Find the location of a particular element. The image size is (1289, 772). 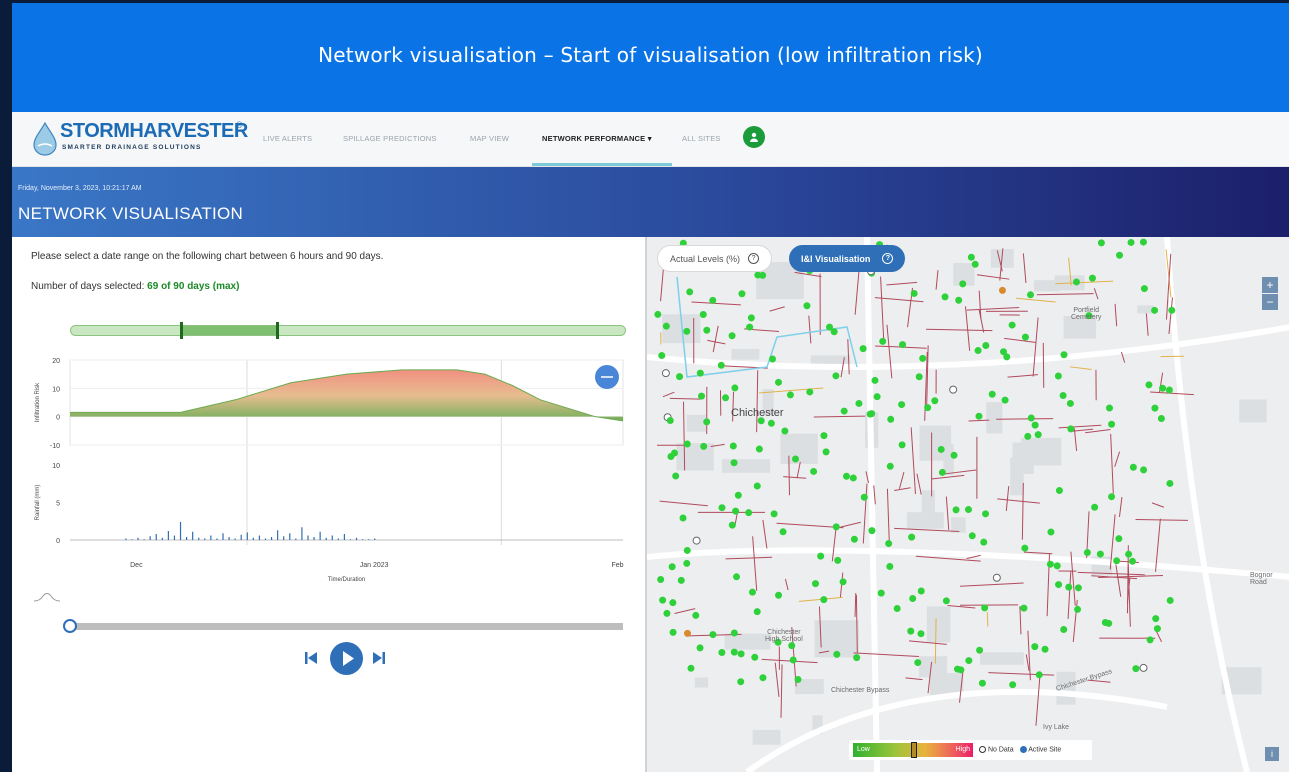

nav-spillage-predictions: SPILLAGE PREDICTIONS is located at coordinates (390, 138).